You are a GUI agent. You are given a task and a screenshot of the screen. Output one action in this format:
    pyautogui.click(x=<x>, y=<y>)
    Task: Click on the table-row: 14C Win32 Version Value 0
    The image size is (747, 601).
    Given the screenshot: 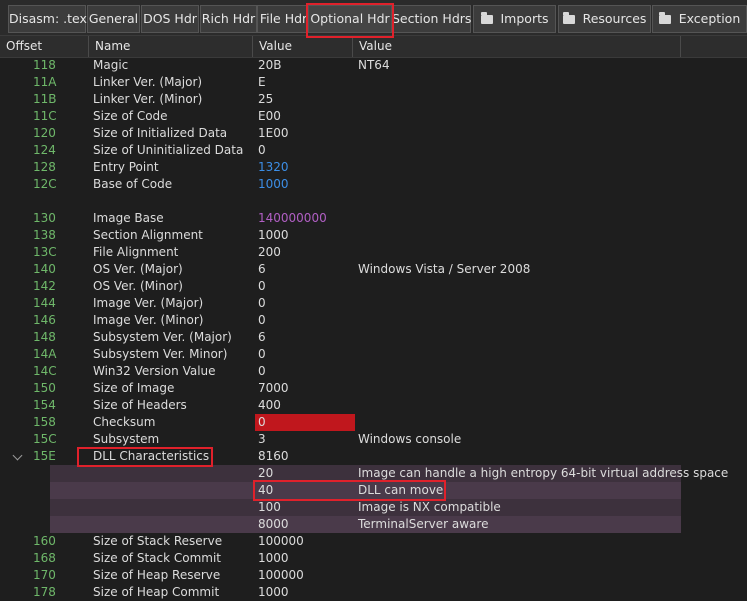 What is the action you would take?
    pyautogui.click(x=373, y=371)
    